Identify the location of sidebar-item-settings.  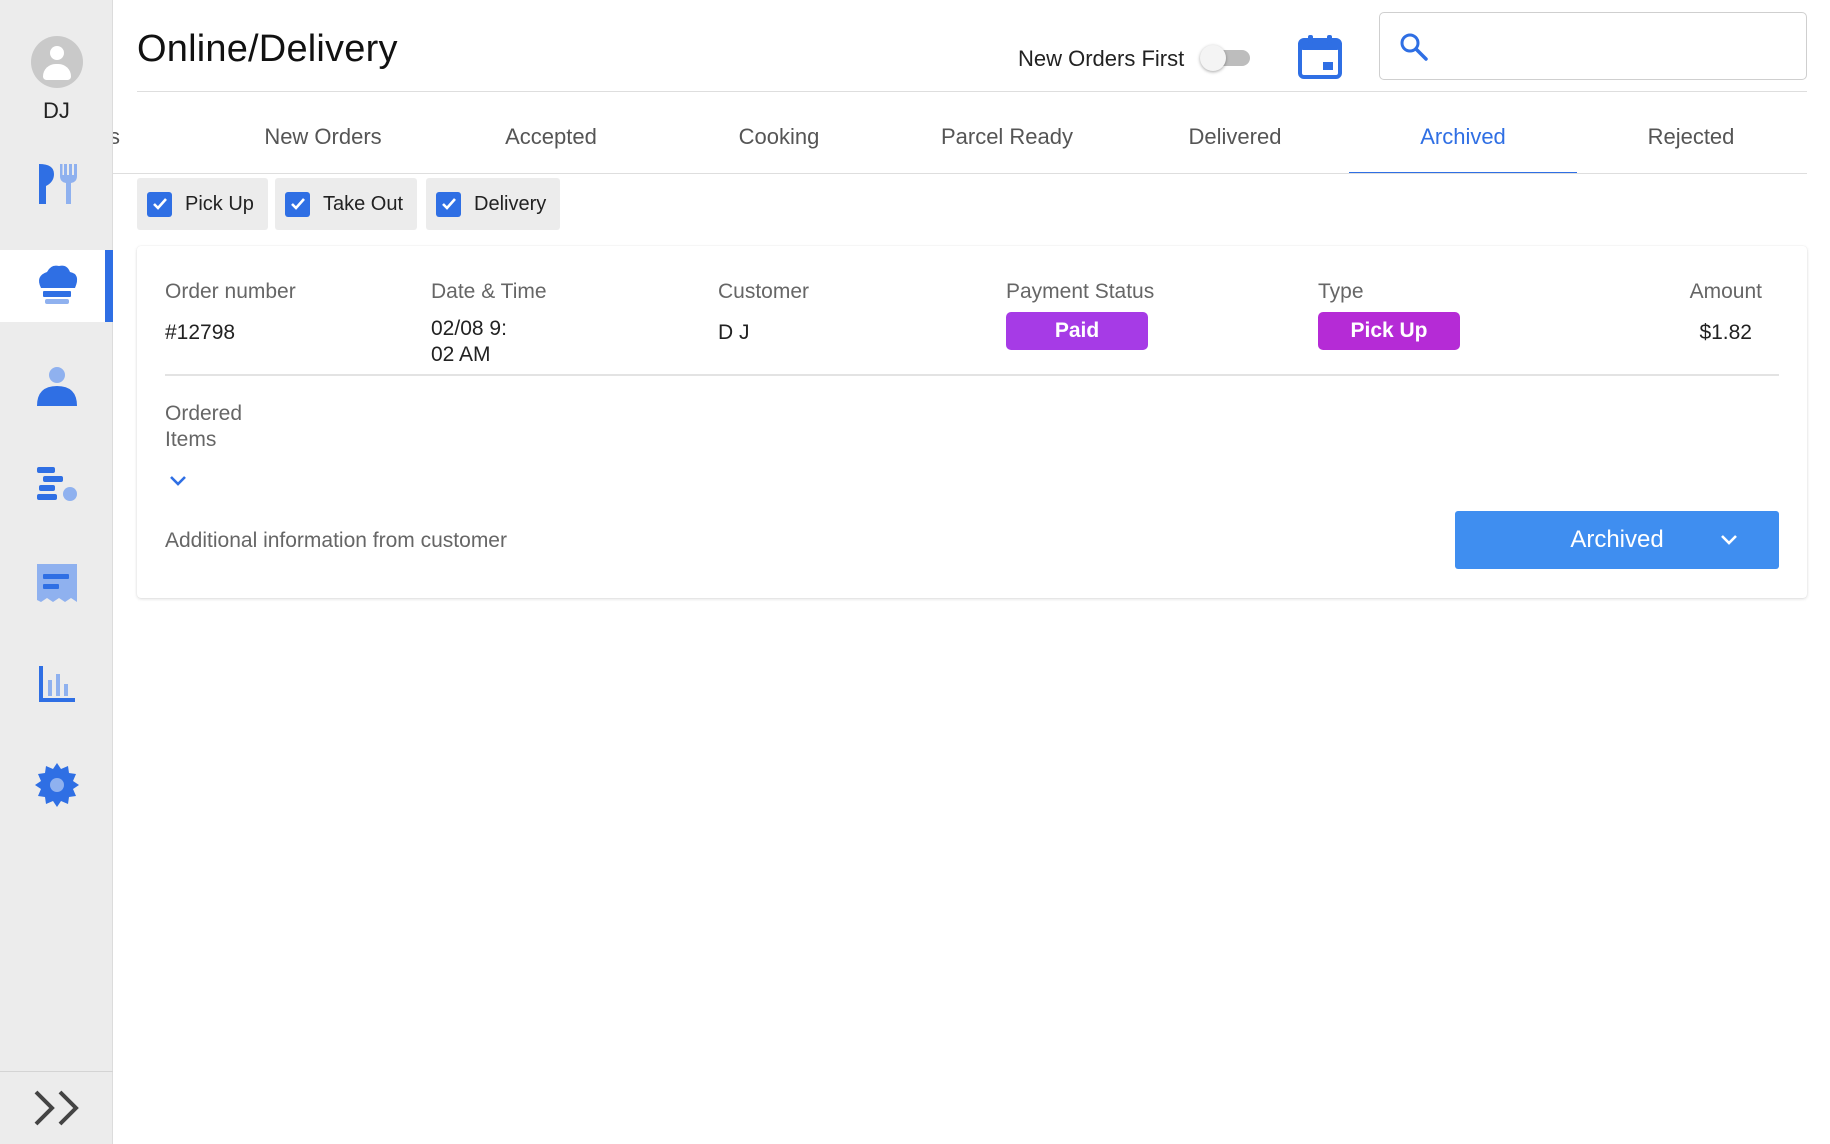
(56, 785).